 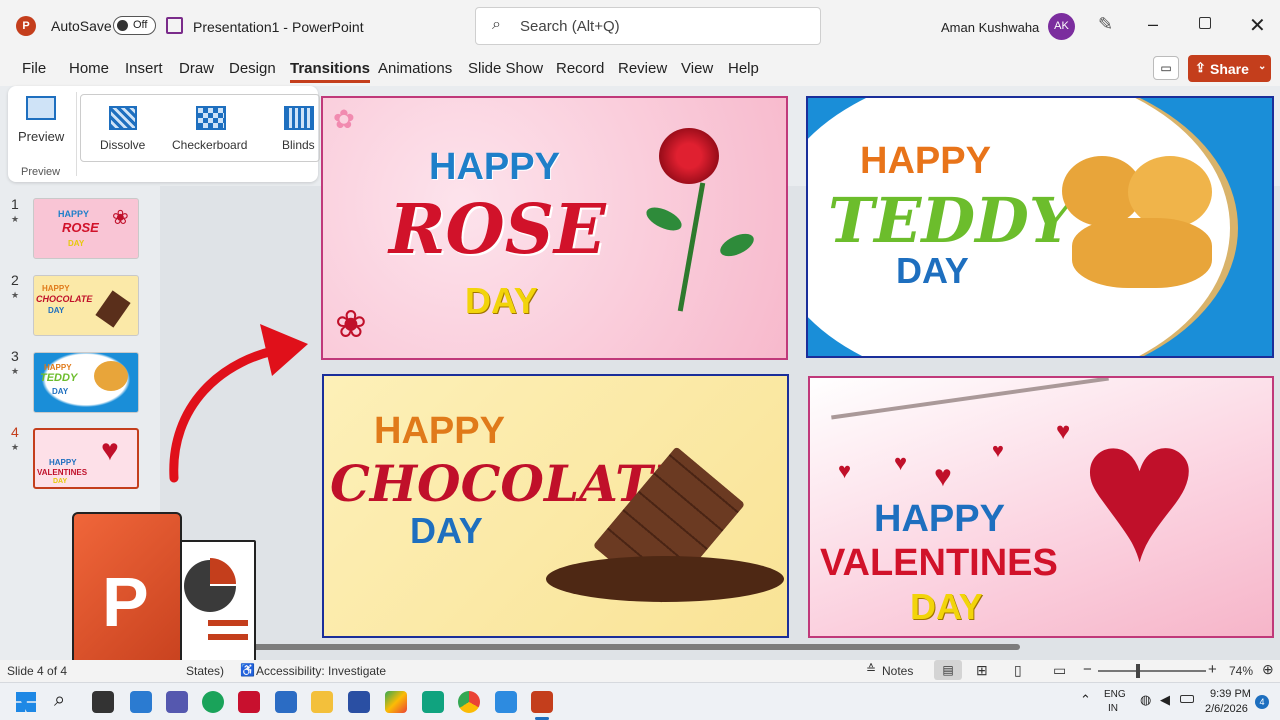 I want to click on windows-start-icon, so click(x=26, y=702).